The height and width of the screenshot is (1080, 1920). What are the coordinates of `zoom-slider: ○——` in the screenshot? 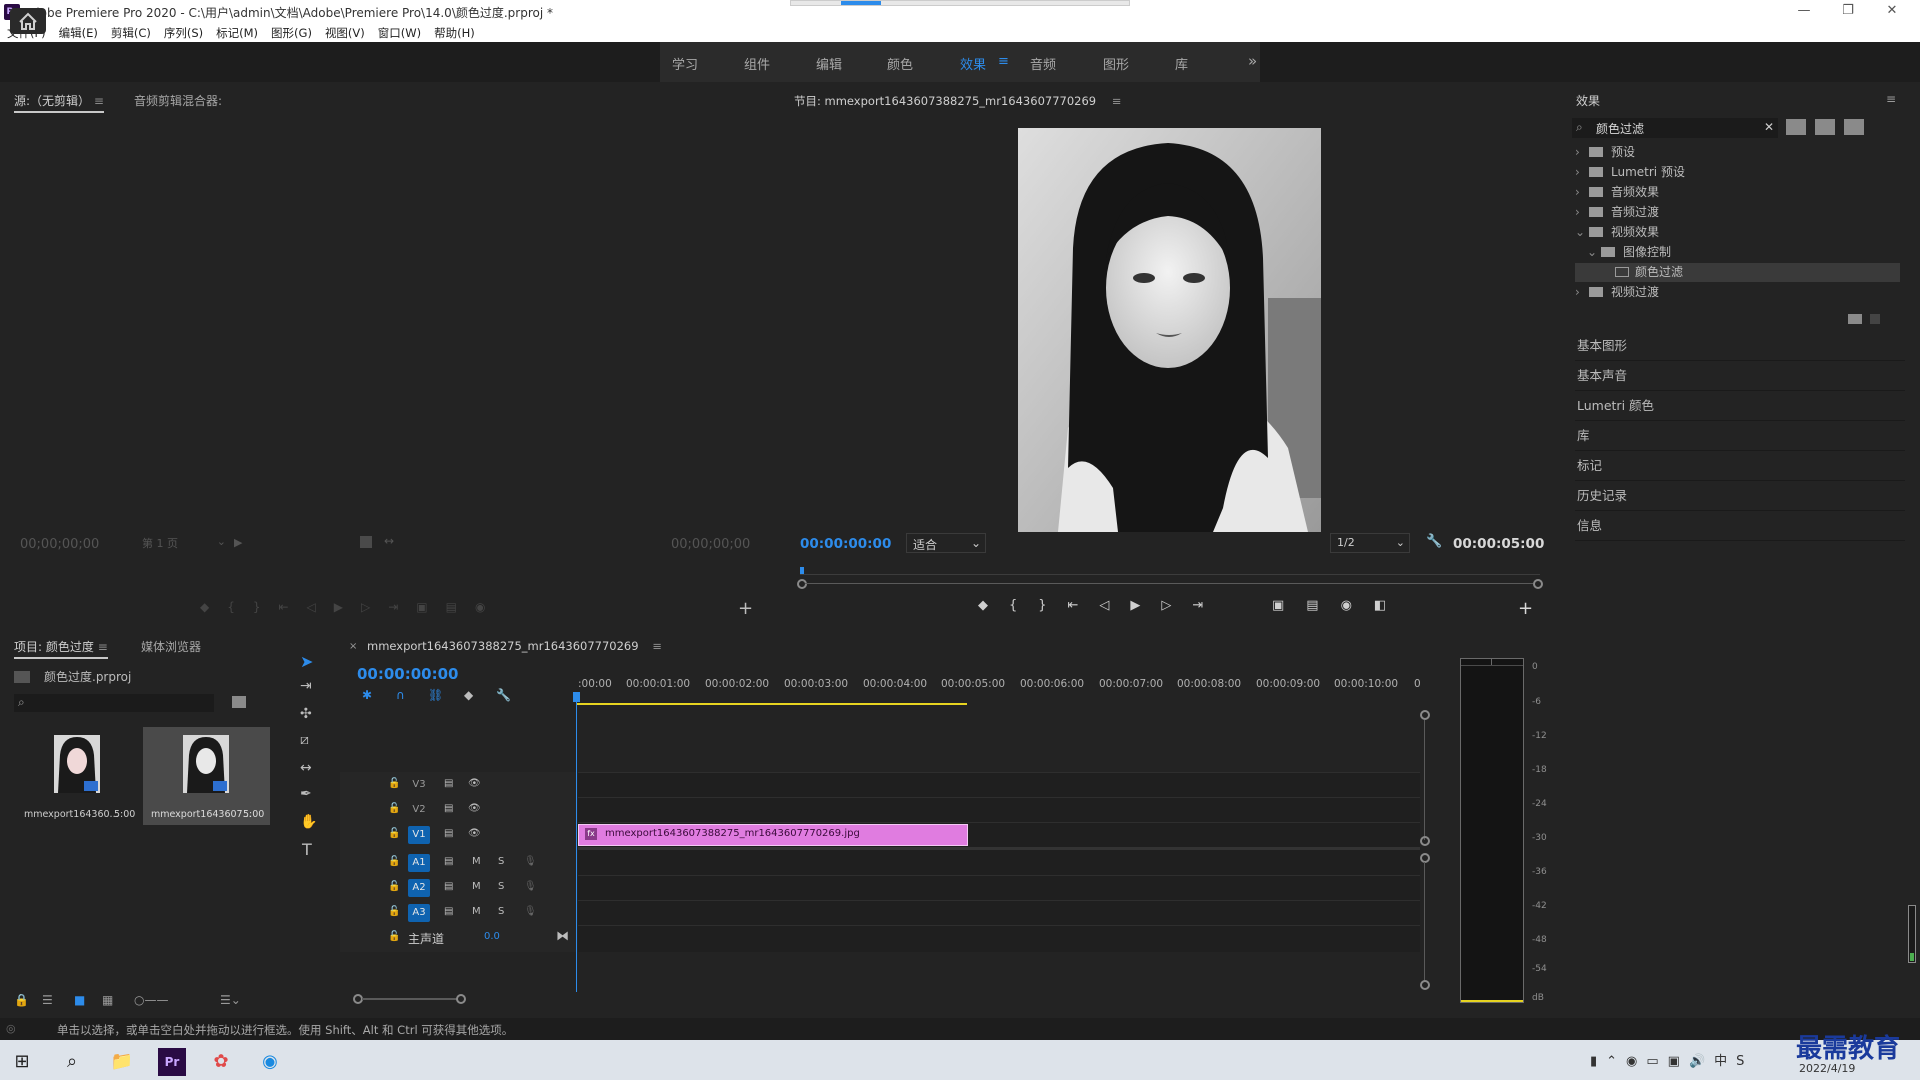 It's located at (151, 1000).